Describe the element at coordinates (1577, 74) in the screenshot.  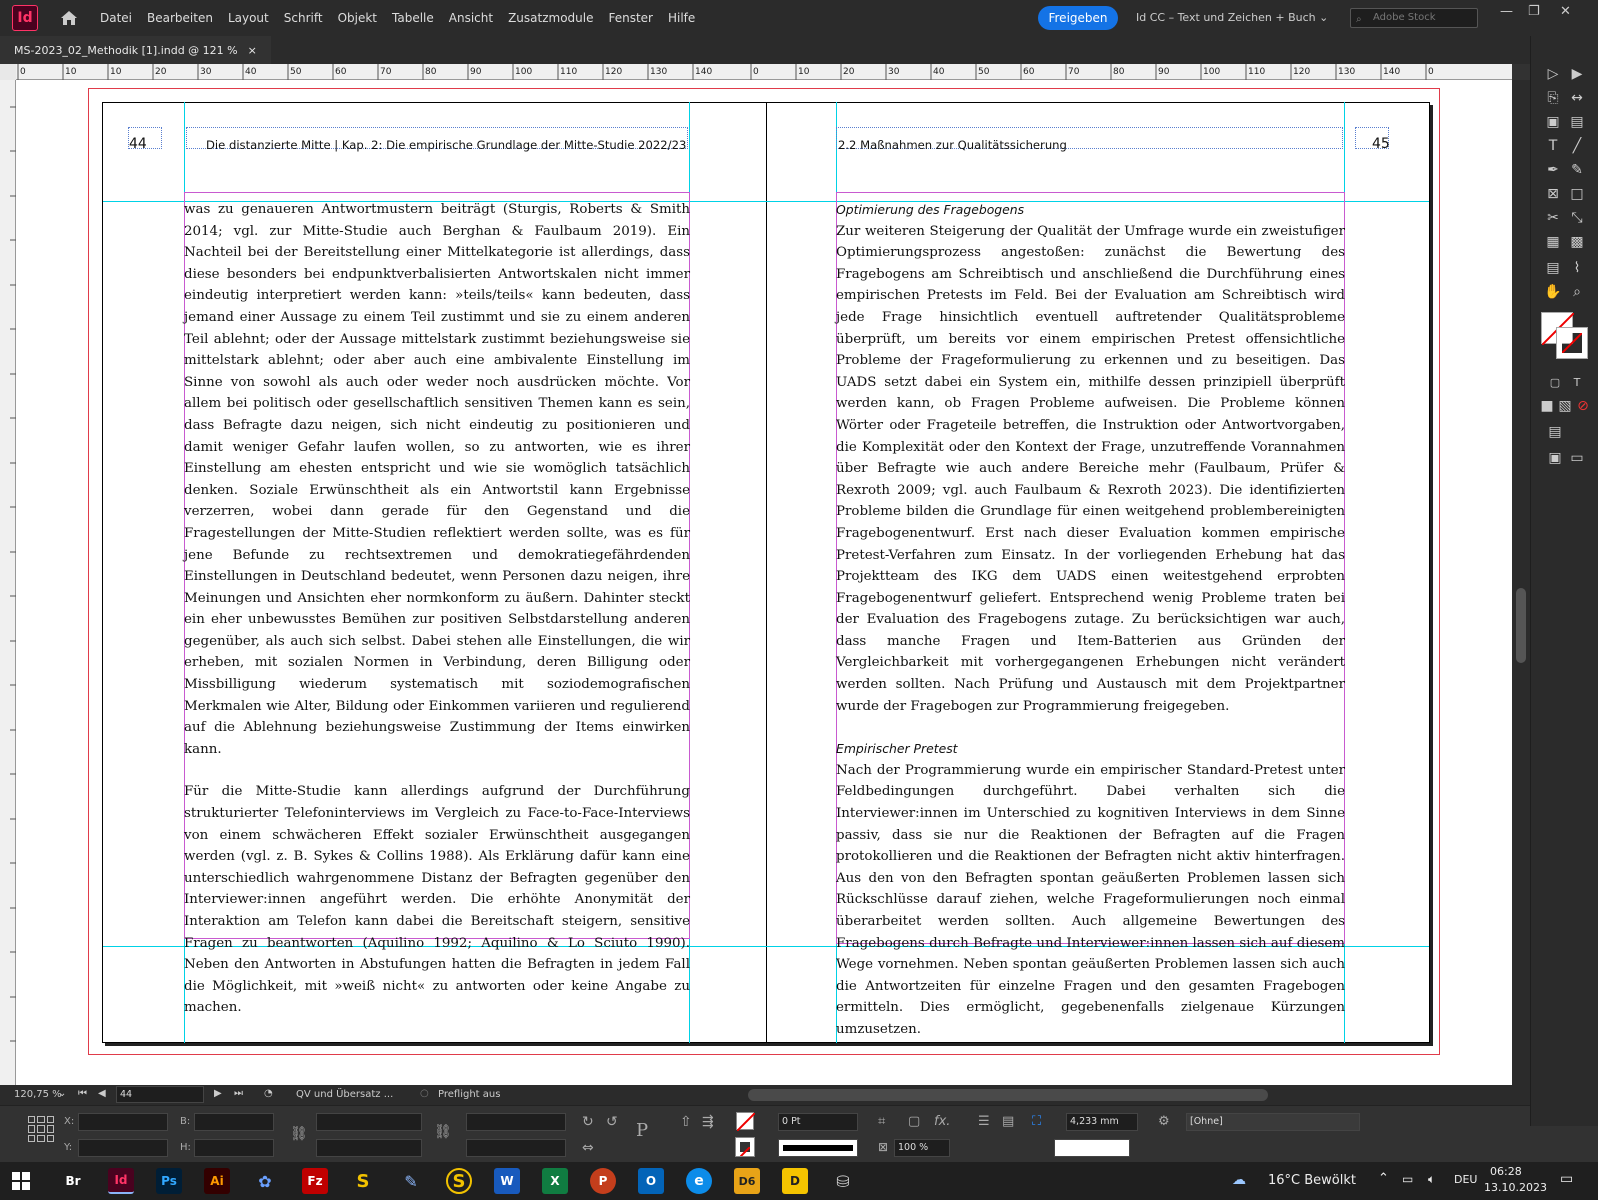
I see `direct-selection-tool-icon: ▶` at that location.